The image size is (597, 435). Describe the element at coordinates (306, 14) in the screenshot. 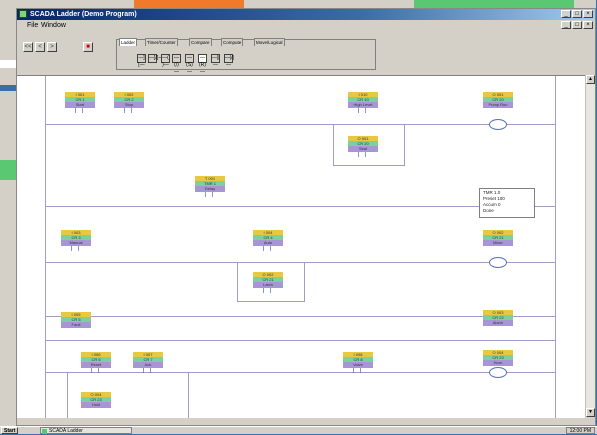

I see `title-bar: SCADA Ladder (Demo Program) _ □ ×` at that location.